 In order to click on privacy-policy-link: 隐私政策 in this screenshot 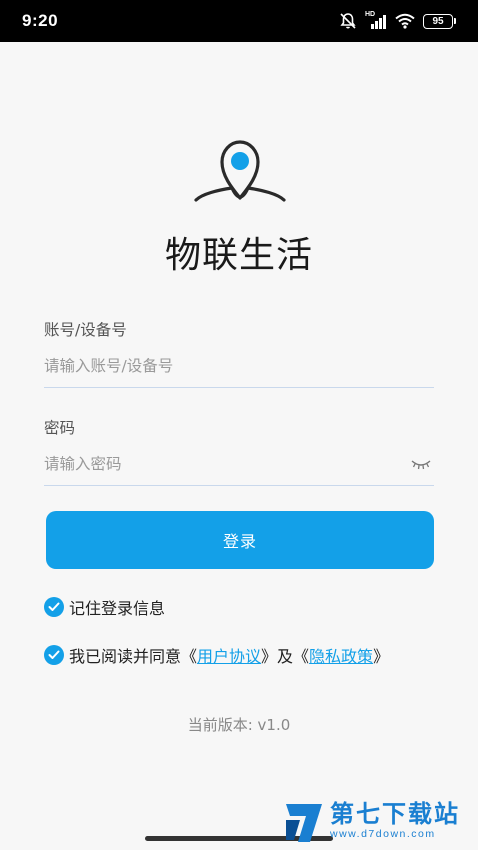, I will do `click(341, 655)`.